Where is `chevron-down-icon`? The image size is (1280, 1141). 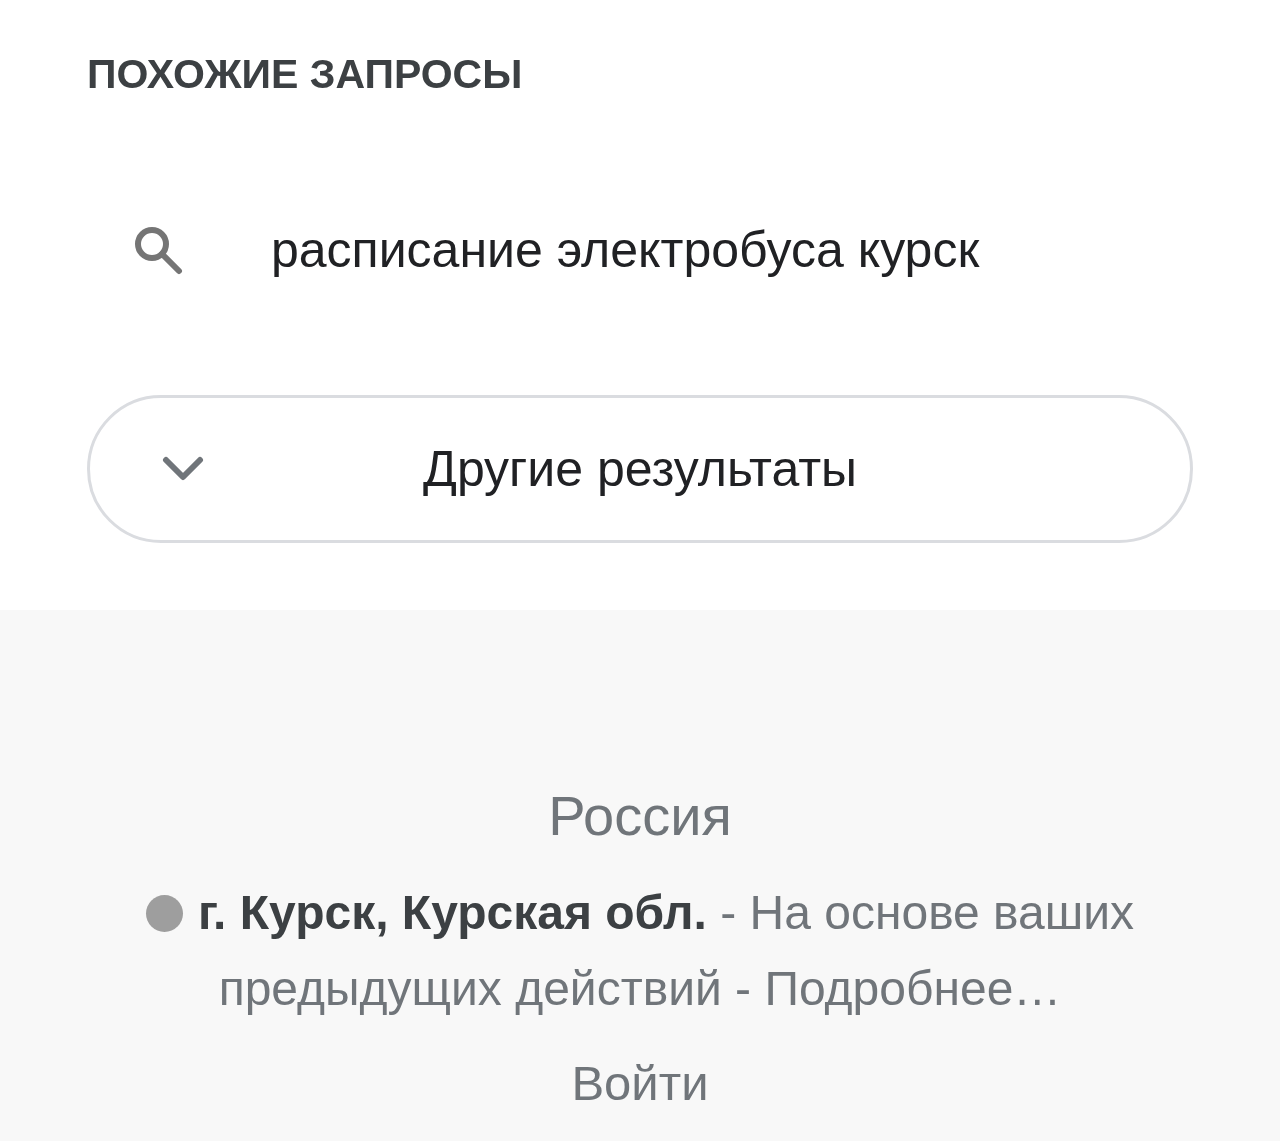
chevron-down-icon is located at coordinates (183, 469).